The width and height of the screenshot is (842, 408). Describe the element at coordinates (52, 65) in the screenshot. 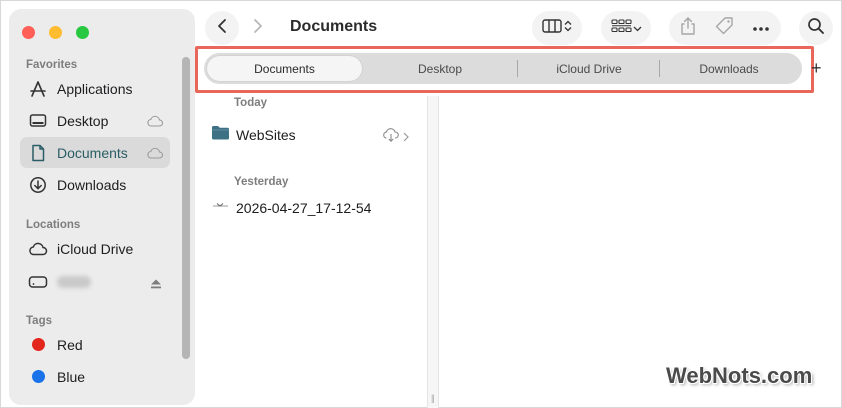

I see `sidebar-section-favorites: Favorites` at that location.